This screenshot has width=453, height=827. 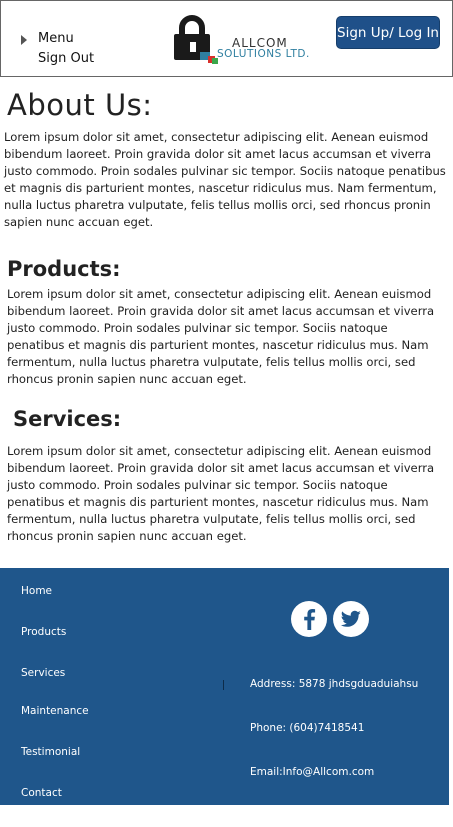 What do you see at coordinates (334, 684) in the screenshot?
I see `footer-address: Address: 5878 jhdsgduaduiahsu` at bounding box center [334, 684].